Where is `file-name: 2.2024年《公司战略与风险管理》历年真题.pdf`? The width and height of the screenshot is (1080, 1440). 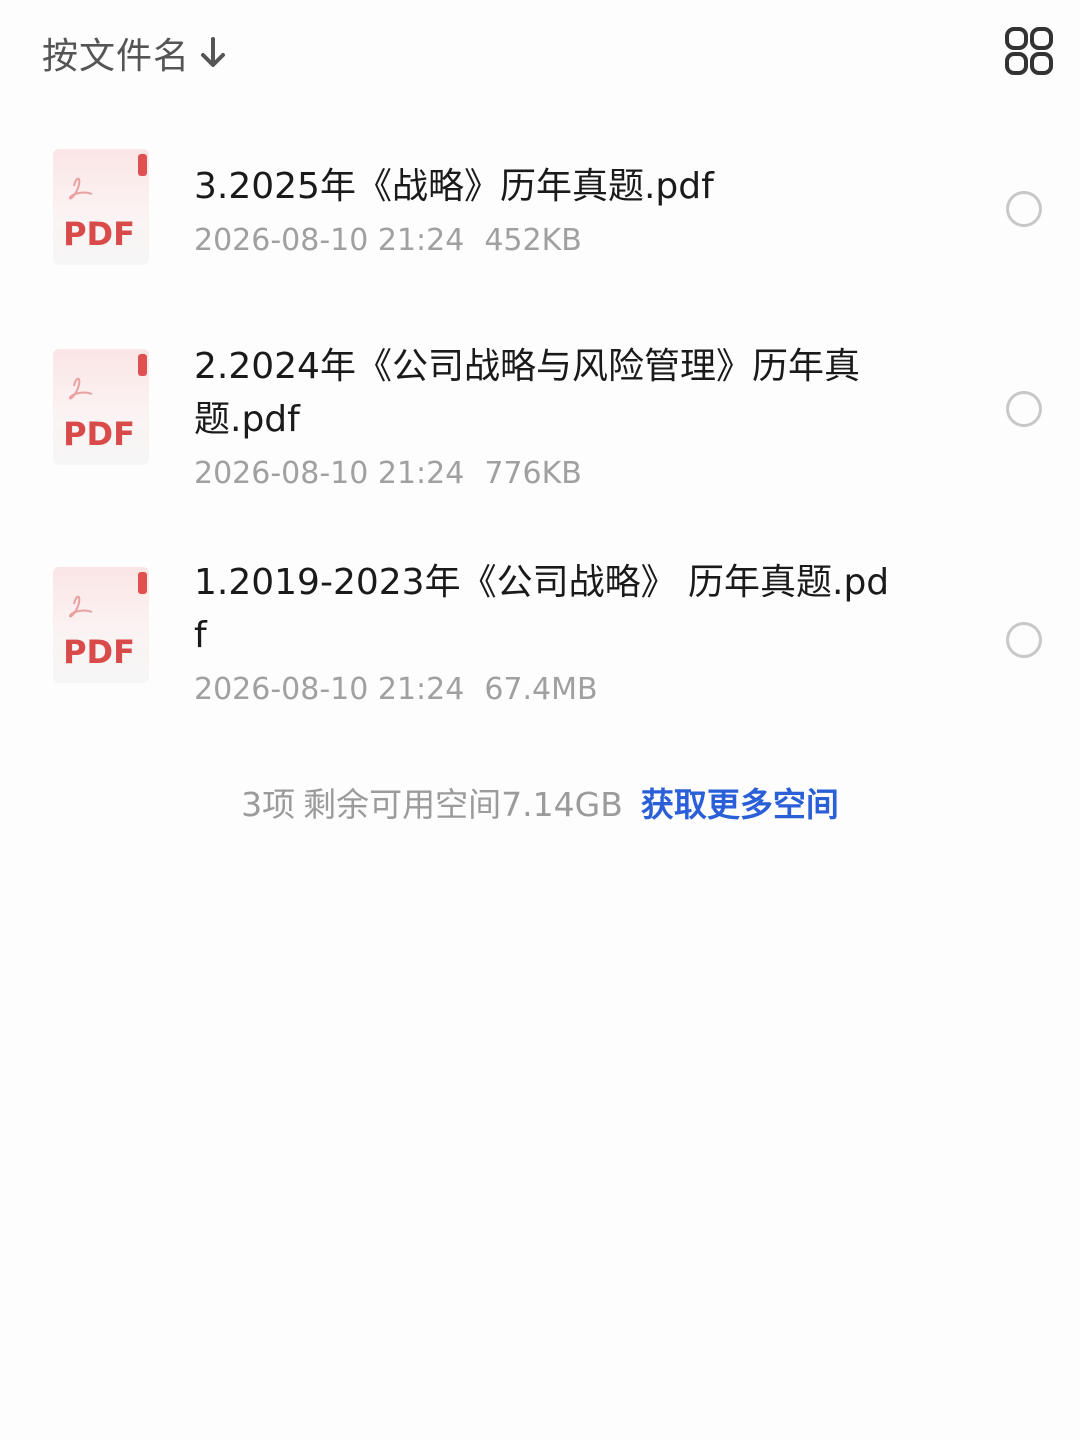
file-name: 2.2024年《公司战略与风险管理》历年真题.pdf is located at coordinates (527, 393).